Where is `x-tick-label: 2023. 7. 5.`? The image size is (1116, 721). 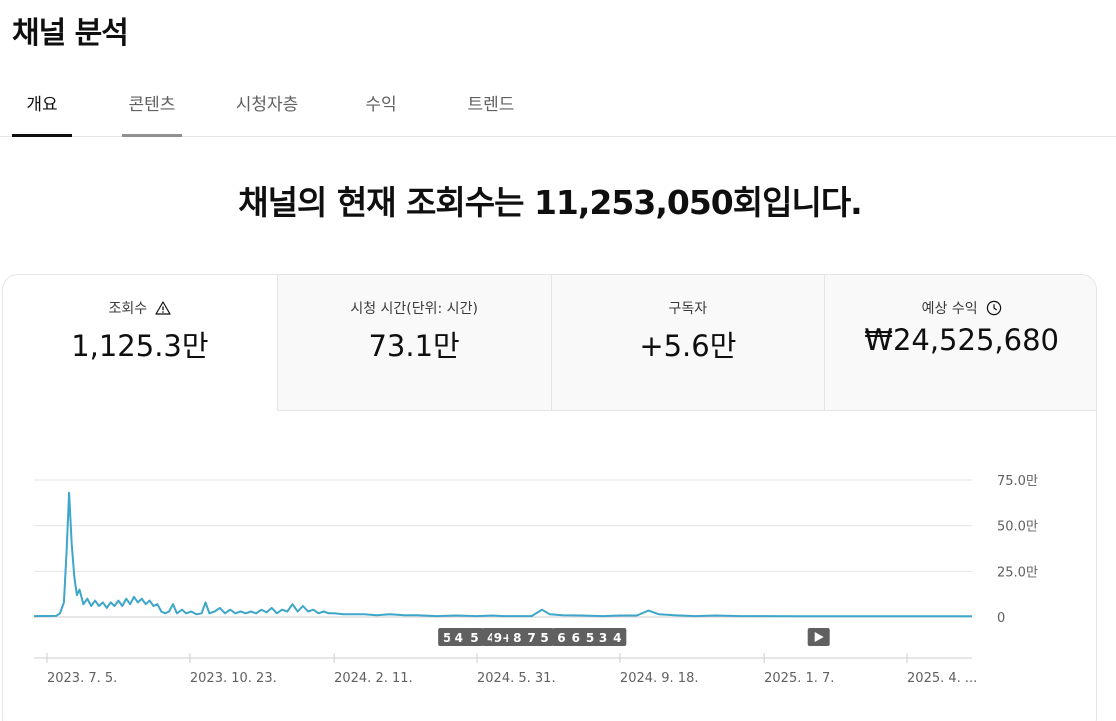 x-tick-label: 2023. 7. 5. is located at coordinates (82, 678).